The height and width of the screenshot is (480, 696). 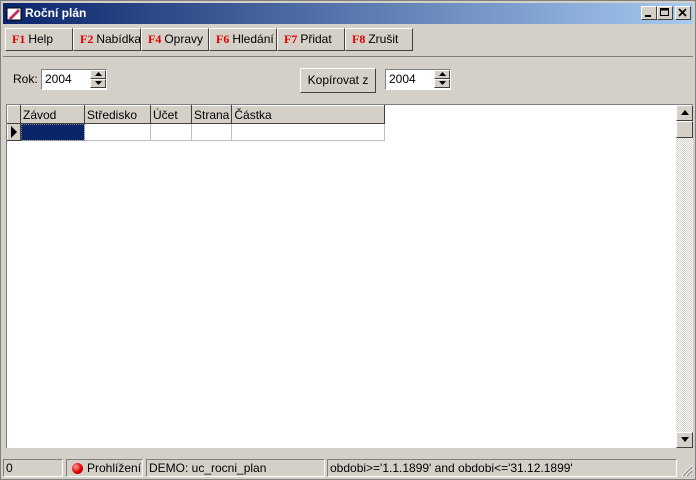 What do you see at coordinates (383, 39) in the screenshot?
I see `fkey-label: Zrušit` at bounding box center [383, 39].